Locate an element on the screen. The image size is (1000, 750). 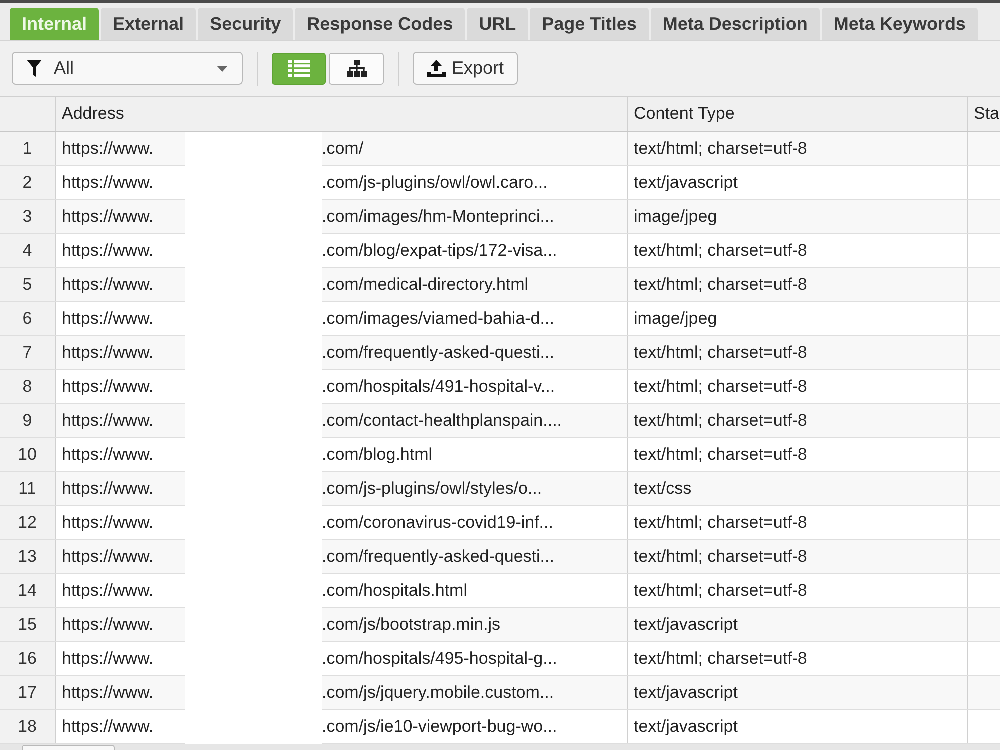
row-number: 17 is located at coordinates (27, 693).